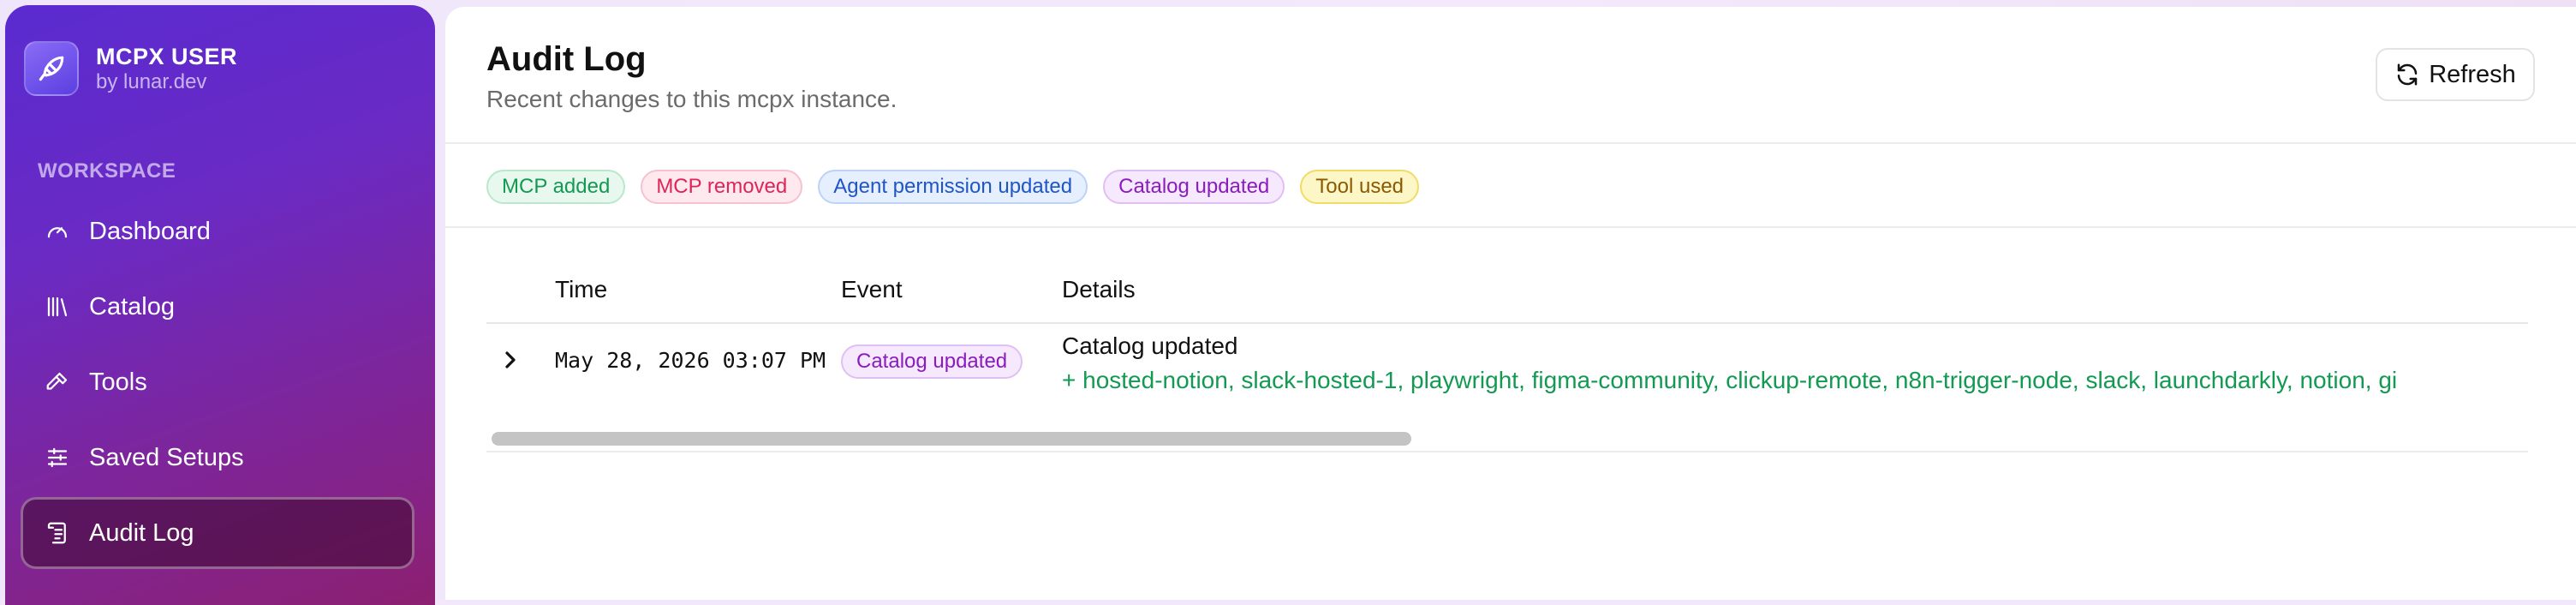 The height and width of the screenshot is (605, 2576). I want to click on table-header: Time Event Details, so click(1507, 290).